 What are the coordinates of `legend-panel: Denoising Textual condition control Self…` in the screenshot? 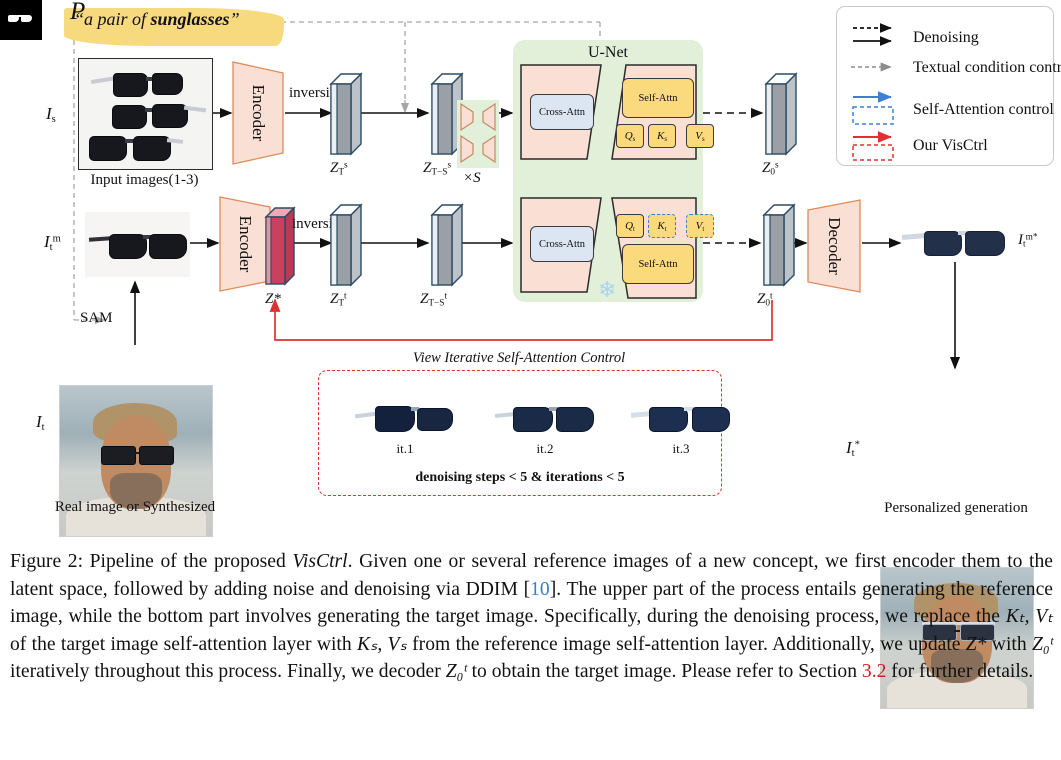 It's located at (948, 86).